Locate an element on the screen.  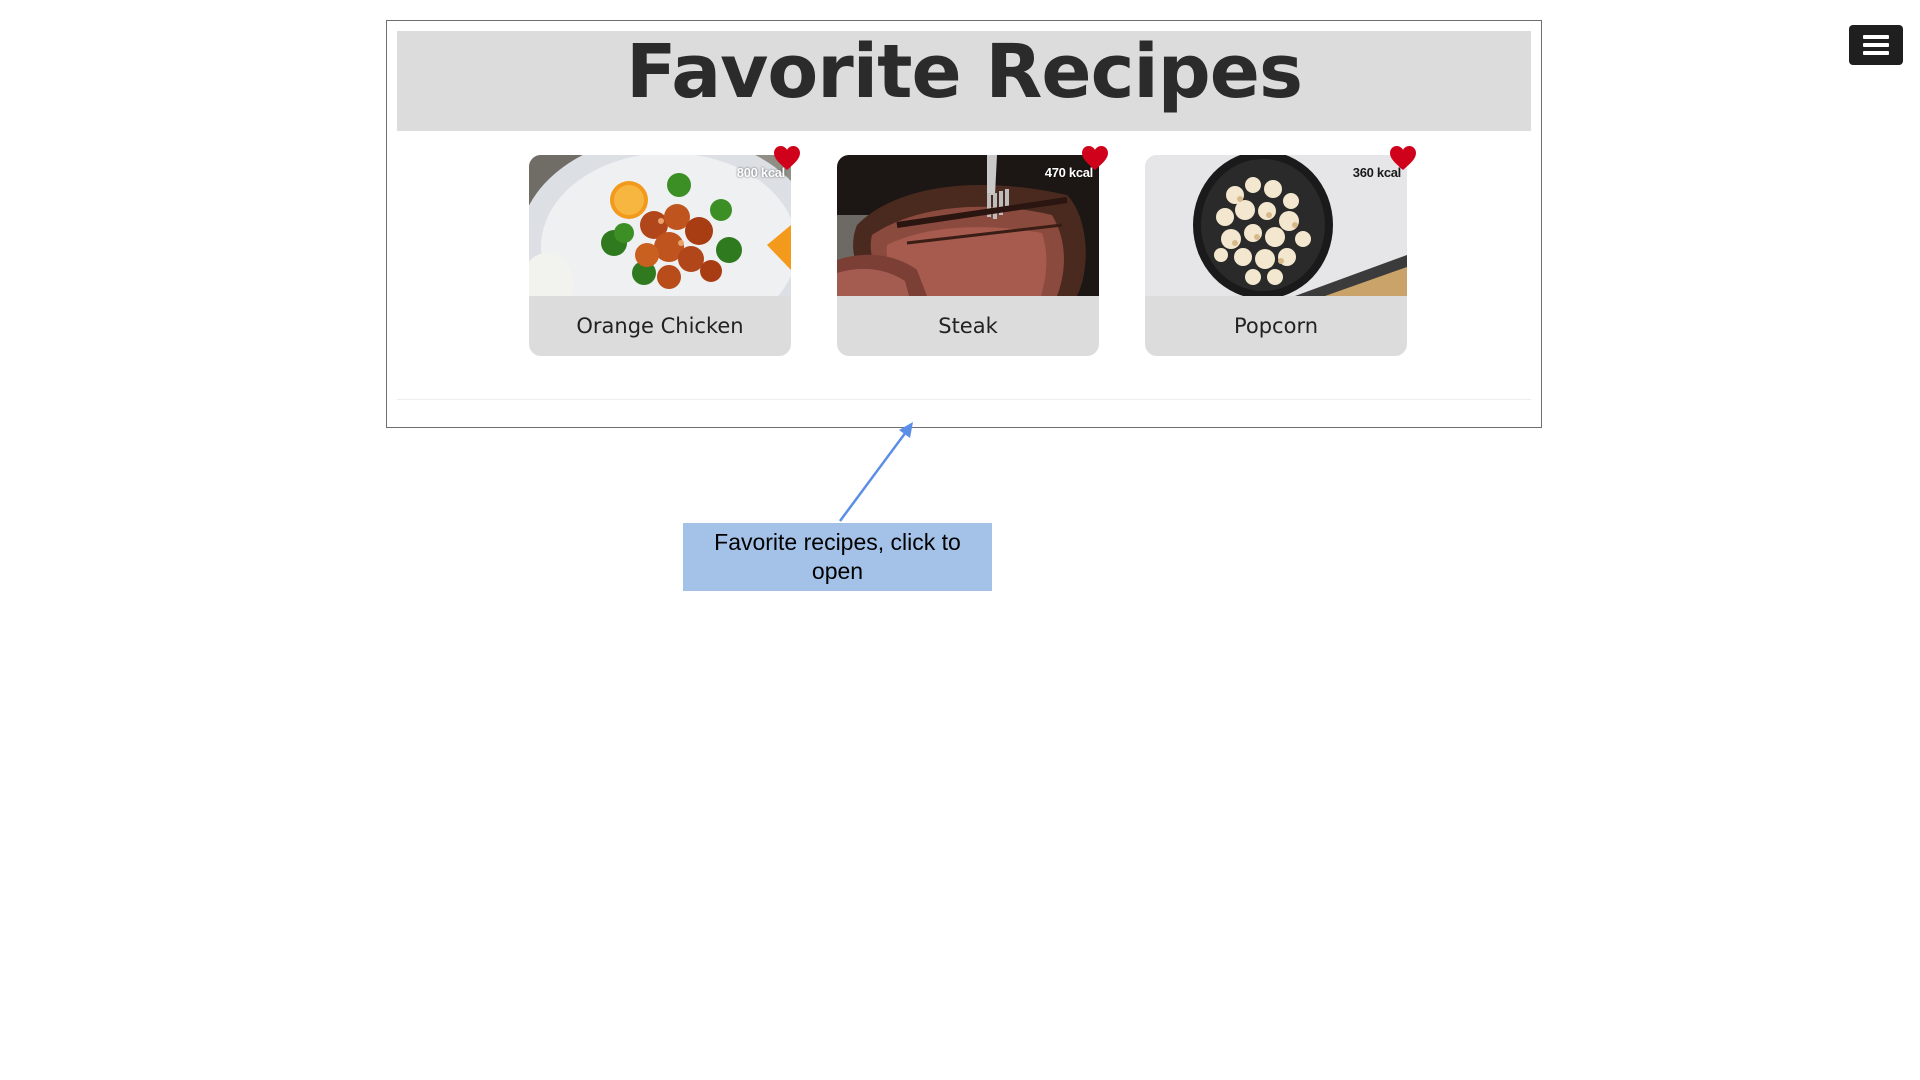
title-bar: Favorite Recipes is located at coordinates (964, 81).